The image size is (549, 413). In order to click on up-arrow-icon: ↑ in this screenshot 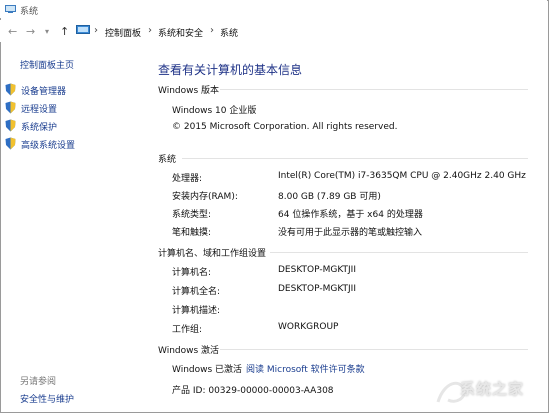, I will do `click(64, 31)`.